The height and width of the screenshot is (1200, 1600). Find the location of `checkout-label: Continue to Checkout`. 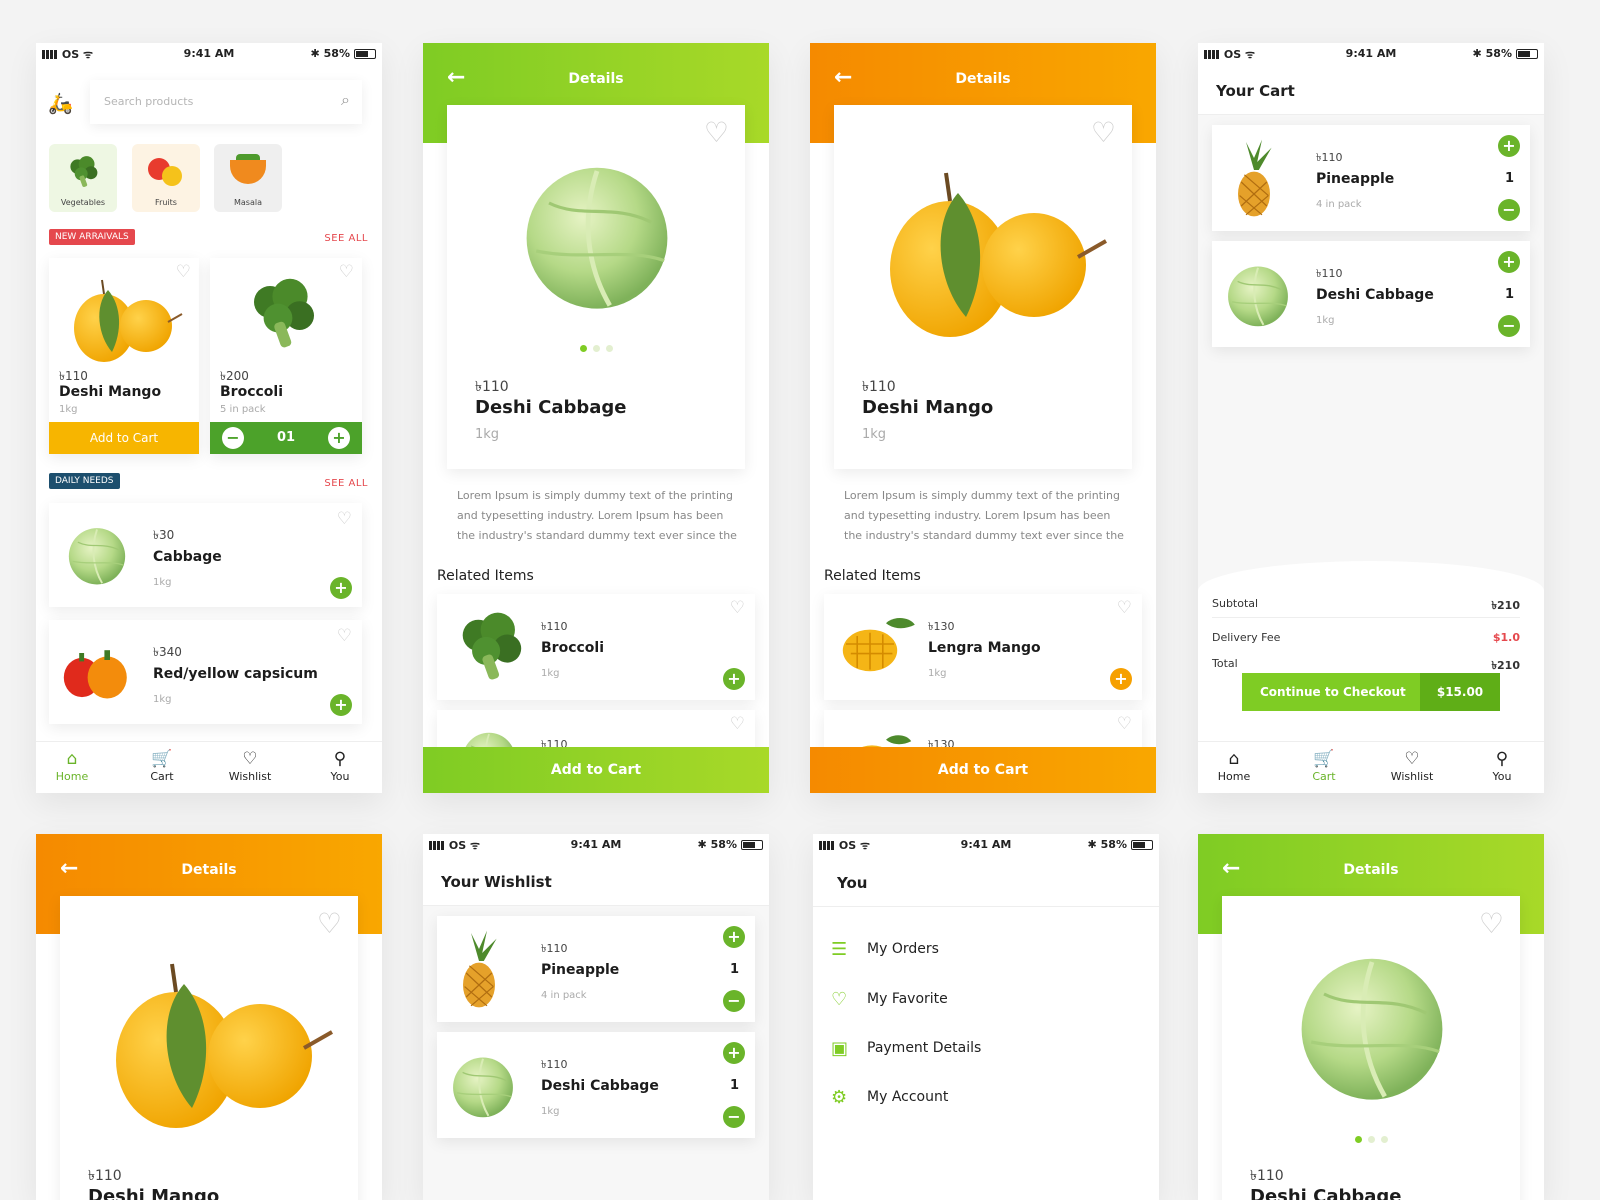

checkout-label: Continue to Checkout is located at coordinates (1333, 692).